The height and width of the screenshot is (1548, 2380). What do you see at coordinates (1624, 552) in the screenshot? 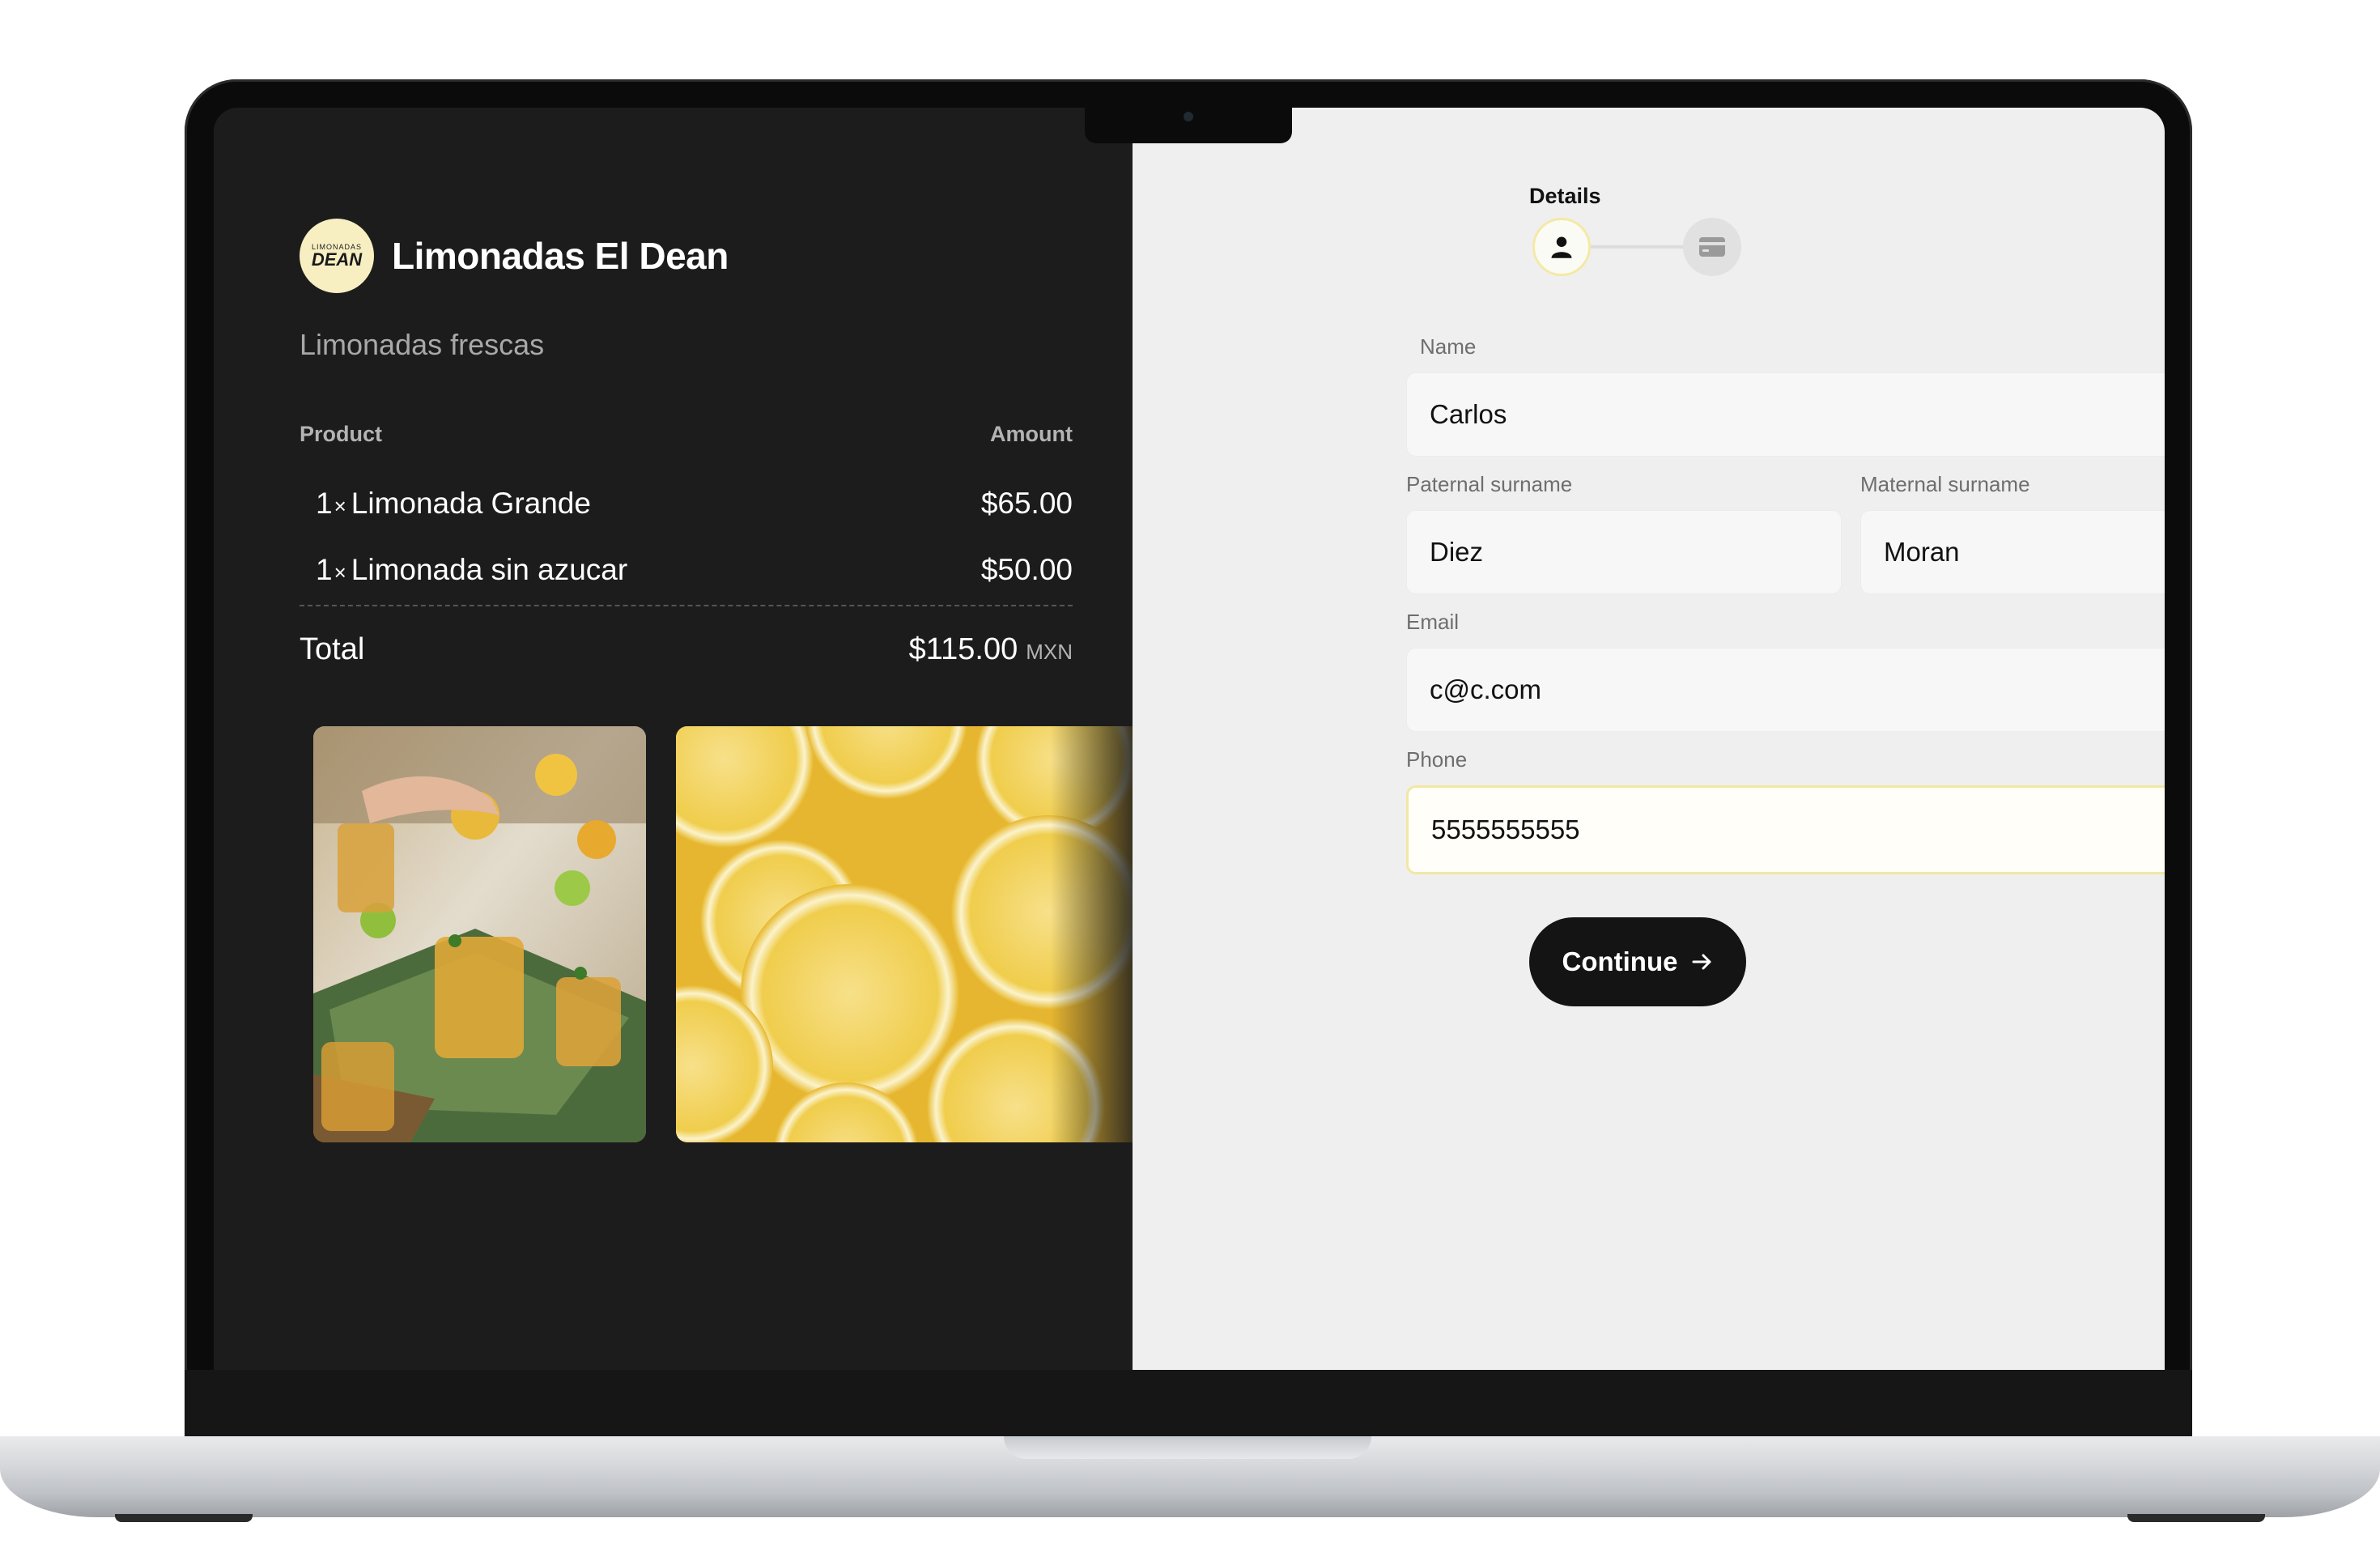
I see `paternal-surname-field: Diez` at bounding box center [1624, 552].